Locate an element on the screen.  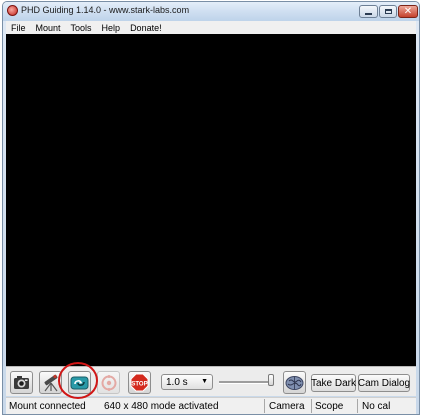
telescope-icon is located at coordinates (50, 382).